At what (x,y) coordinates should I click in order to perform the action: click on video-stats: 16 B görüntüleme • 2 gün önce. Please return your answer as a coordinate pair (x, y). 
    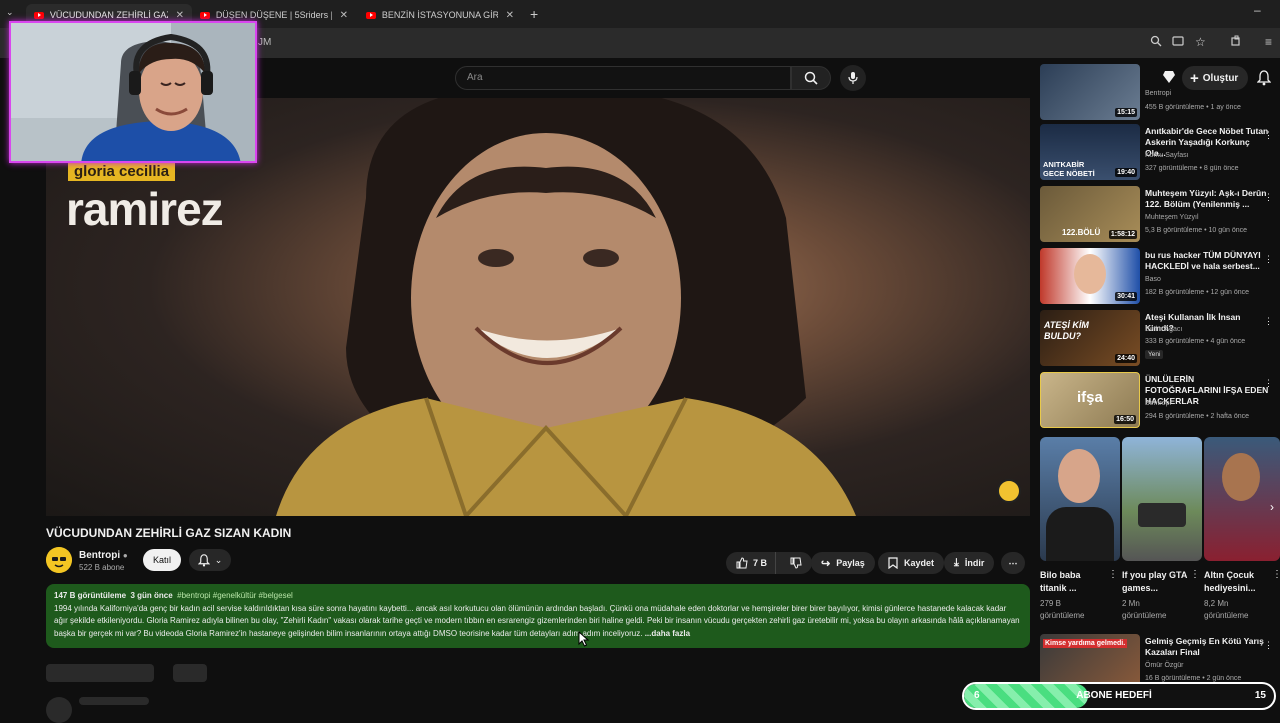
    Looking at the image, I should click on (1193, 678).